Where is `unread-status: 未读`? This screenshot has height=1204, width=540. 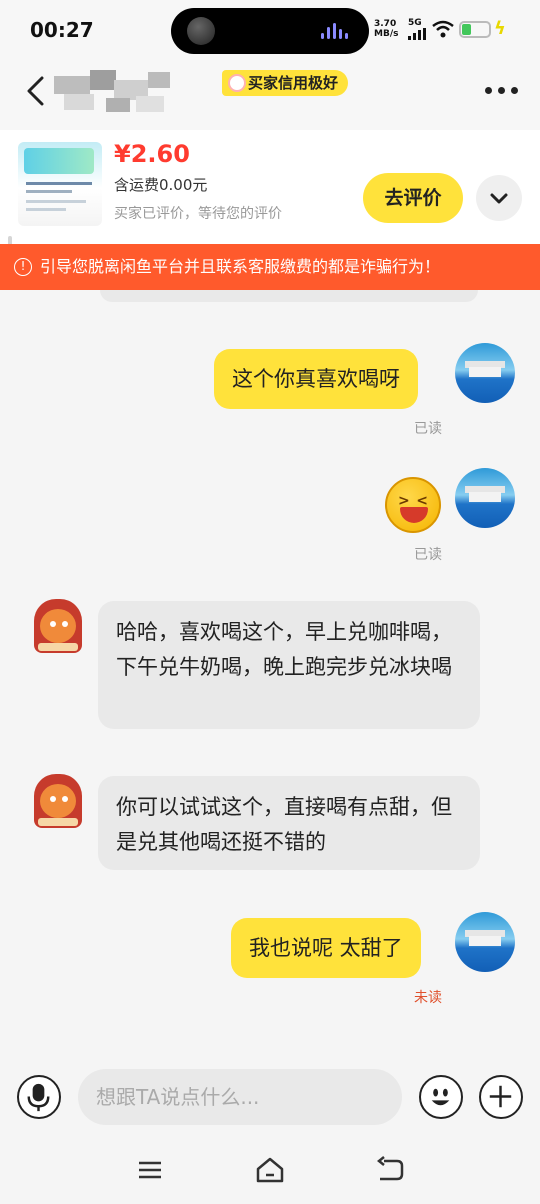
unread-status: 未读 is located at coordinates (428, 998).